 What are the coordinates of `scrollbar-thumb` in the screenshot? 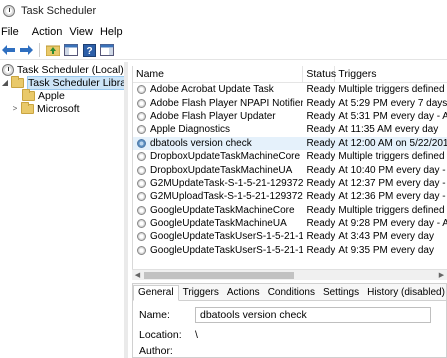 It's located at (219, 275).